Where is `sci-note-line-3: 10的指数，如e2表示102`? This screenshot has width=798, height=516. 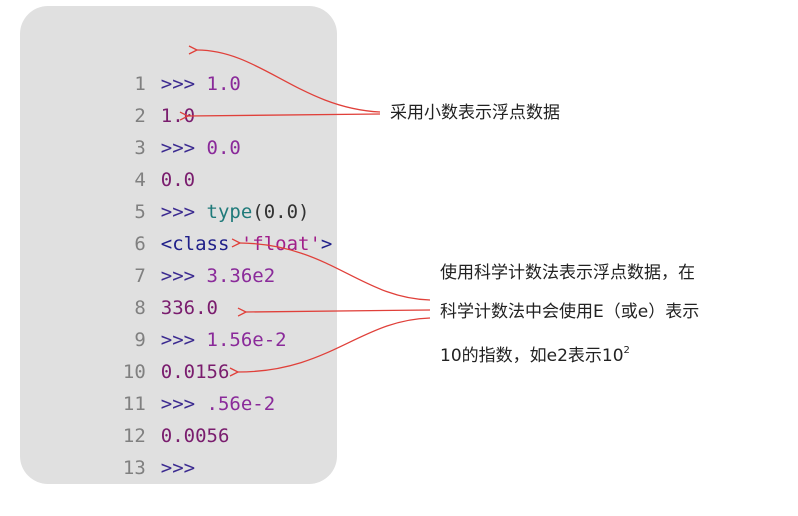 sci-note-line-3: 10的指数，如e2表示102 is located at coordinates (535, 353).